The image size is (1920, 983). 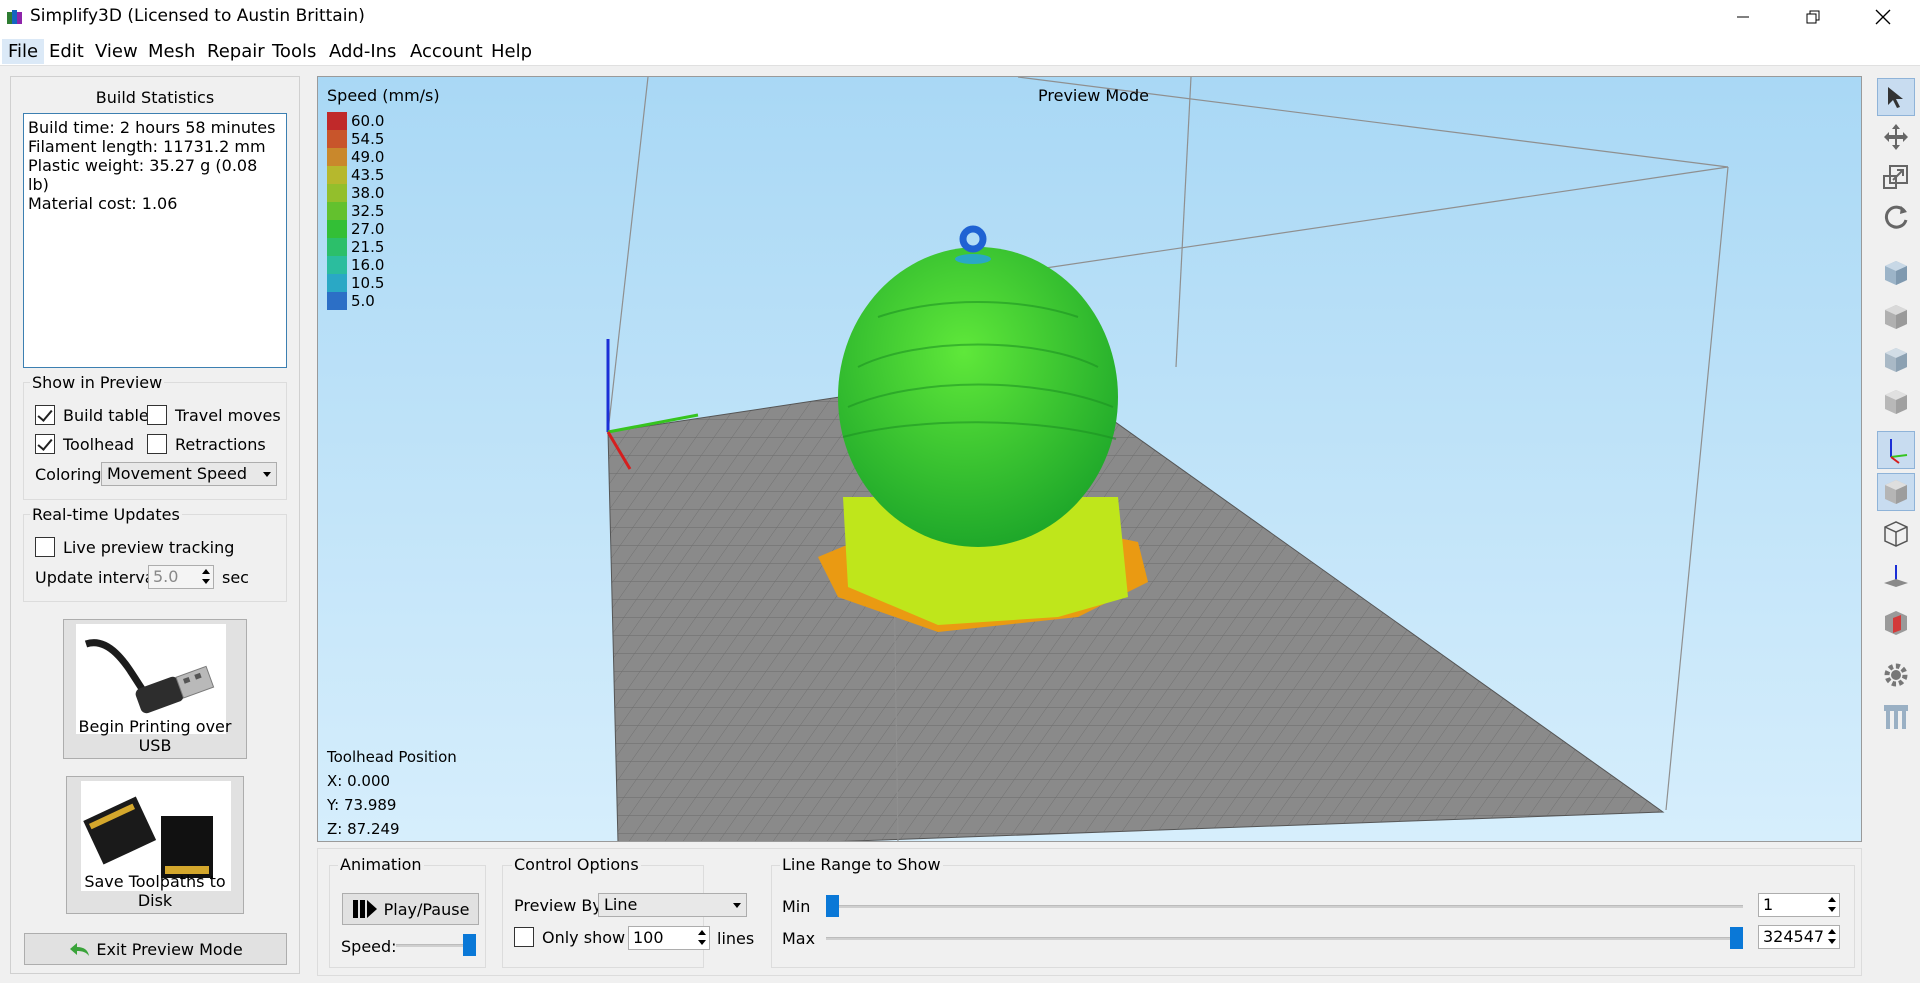 I want to click on select-tool-button, so click(x=1896, y=97).